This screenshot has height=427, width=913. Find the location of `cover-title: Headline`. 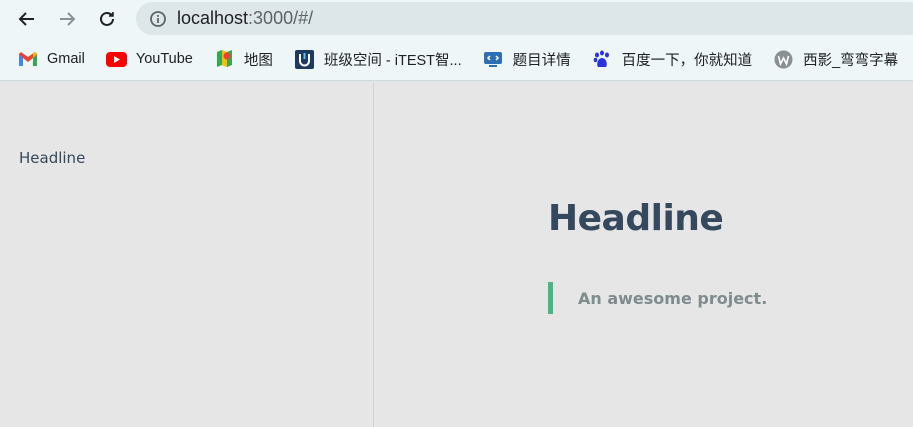

cover-title: Headline is located at coordinates (636, 218).